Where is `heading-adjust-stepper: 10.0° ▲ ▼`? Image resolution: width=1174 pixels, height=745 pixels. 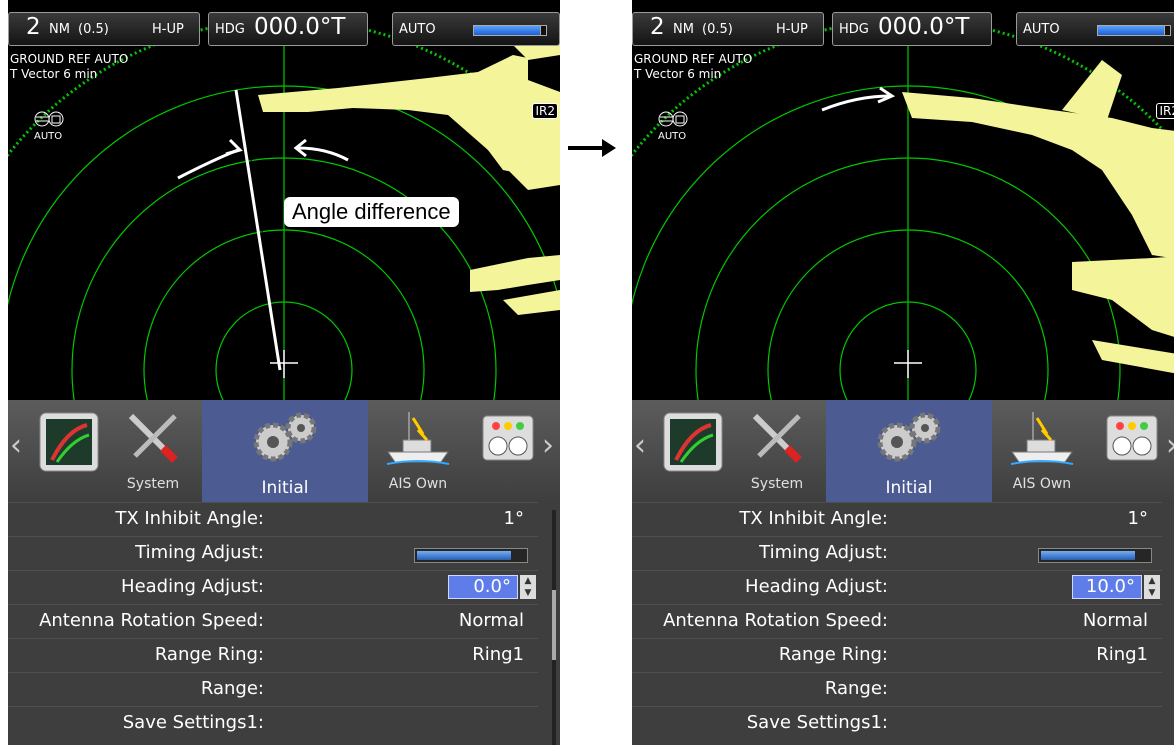
heading-adjust-stepper: 10.0° ▲ ▼ is located at coordinates (1115, 588).